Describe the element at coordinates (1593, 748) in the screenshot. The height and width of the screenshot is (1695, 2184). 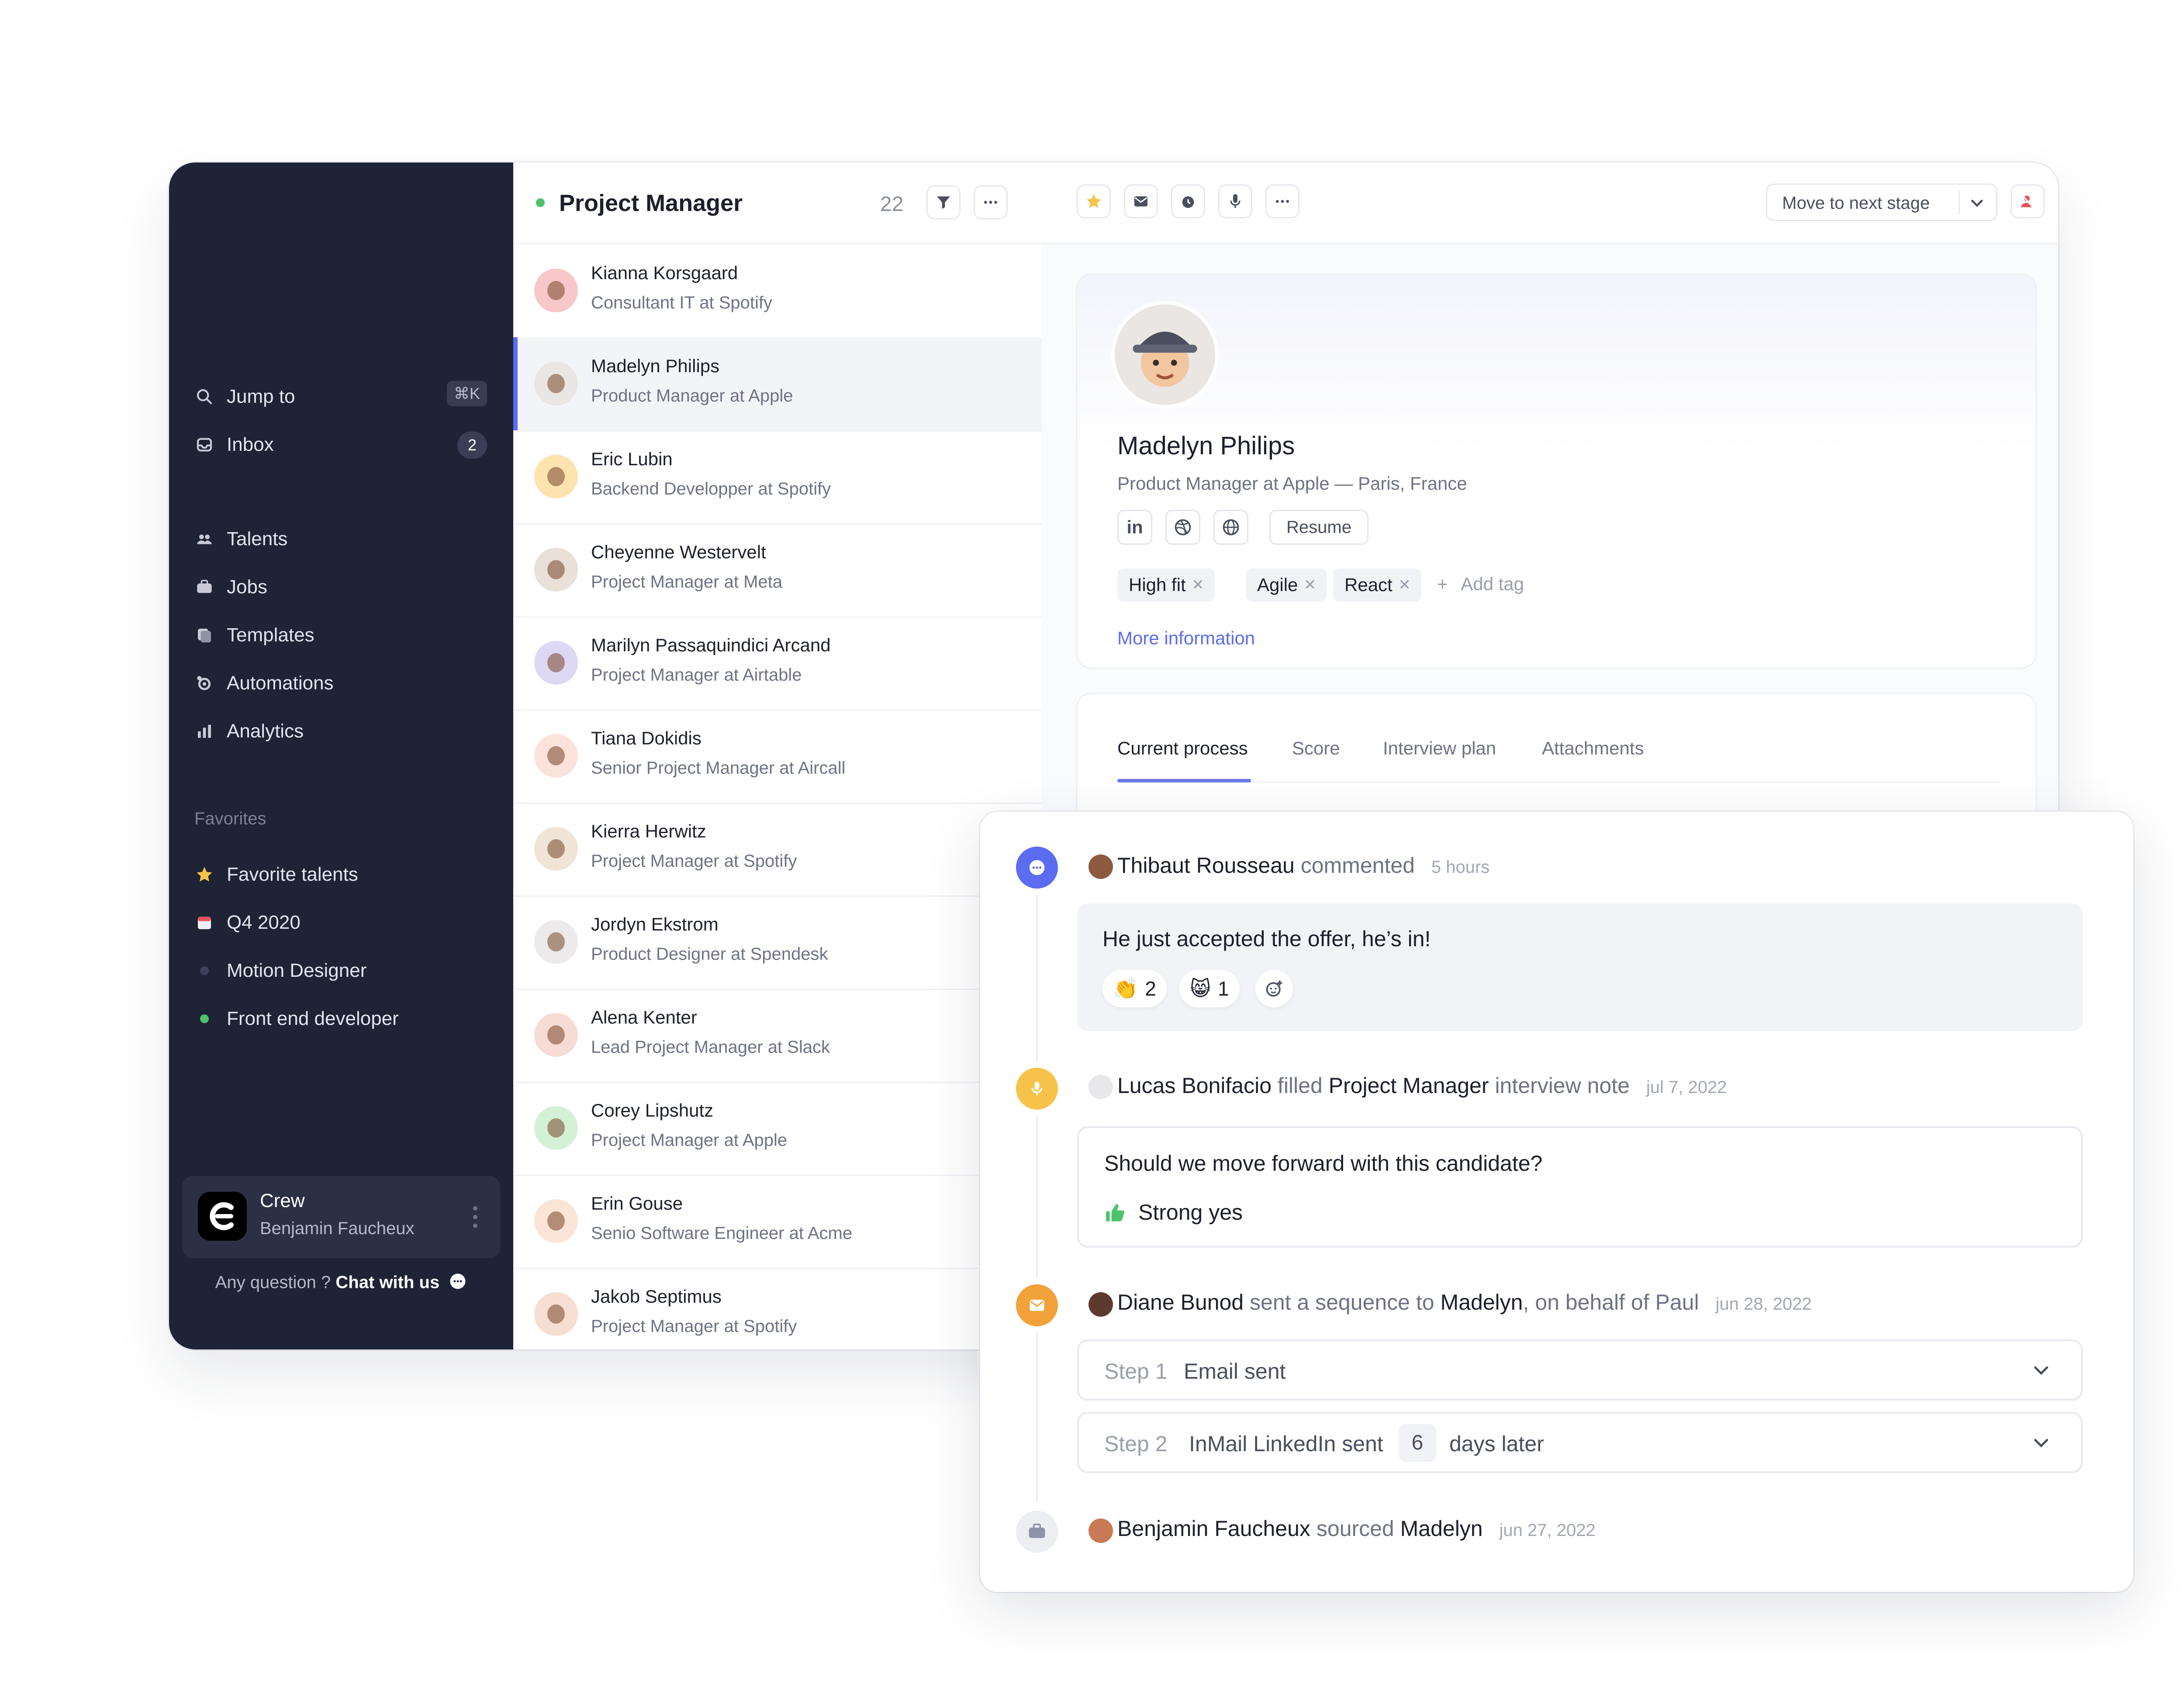
I see `tab-attachments: Attachments` at that location.